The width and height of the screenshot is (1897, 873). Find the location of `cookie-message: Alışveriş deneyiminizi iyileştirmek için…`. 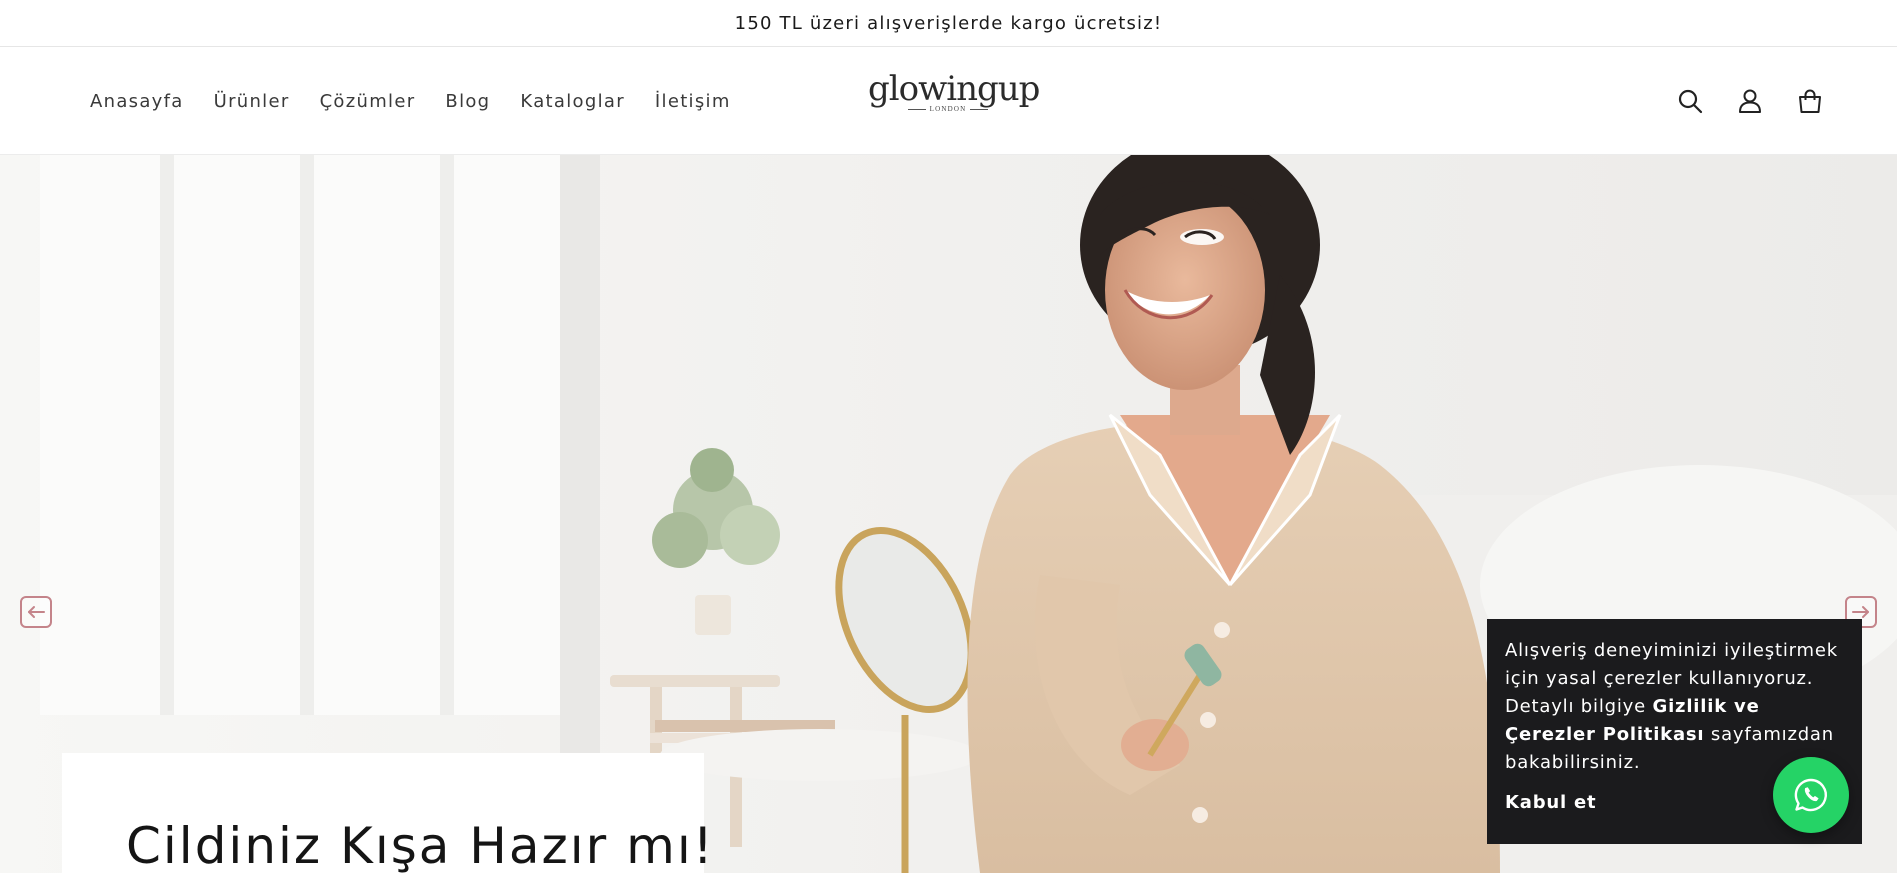

cookie-message: Alışveriş deneyiminizi iyileştirmek için… is located at coordinates (1675, 707).